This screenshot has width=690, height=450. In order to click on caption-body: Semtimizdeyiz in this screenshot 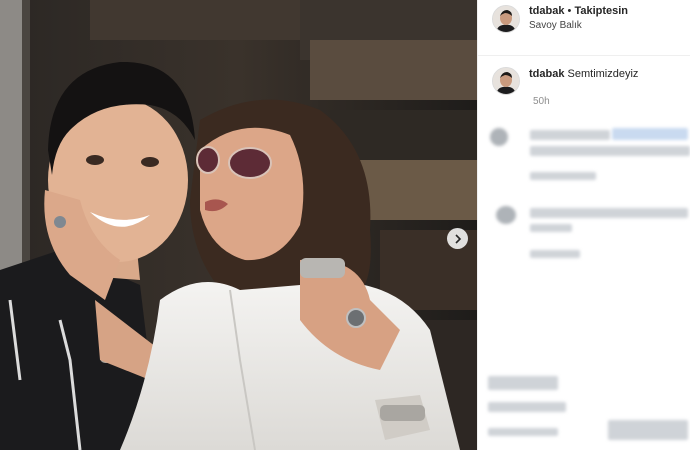, I will do `click(603, 74)`.